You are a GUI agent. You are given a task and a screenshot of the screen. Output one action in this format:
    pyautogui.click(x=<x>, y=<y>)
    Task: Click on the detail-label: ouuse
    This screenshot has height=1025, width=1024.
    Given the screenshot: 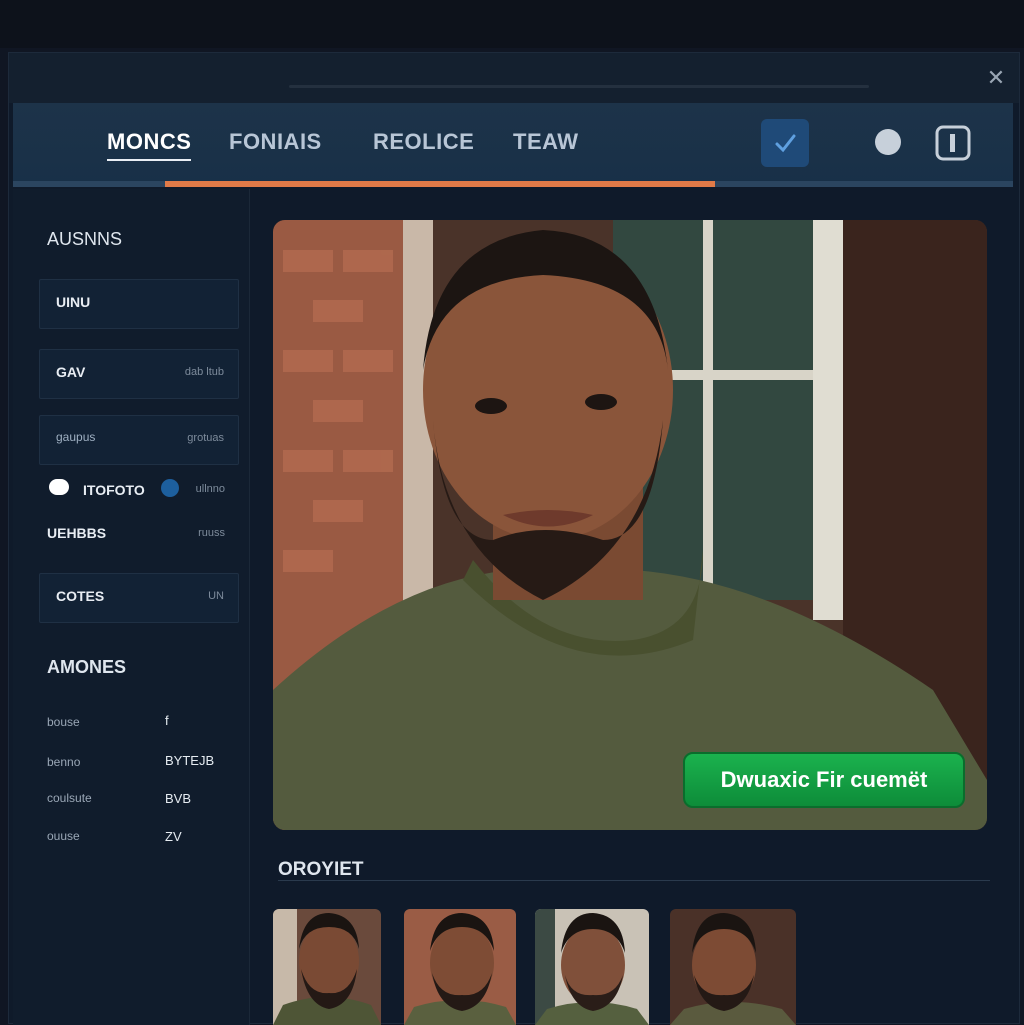 What is the action you would take?
    pyautogui.click(x=63, y=836)
    